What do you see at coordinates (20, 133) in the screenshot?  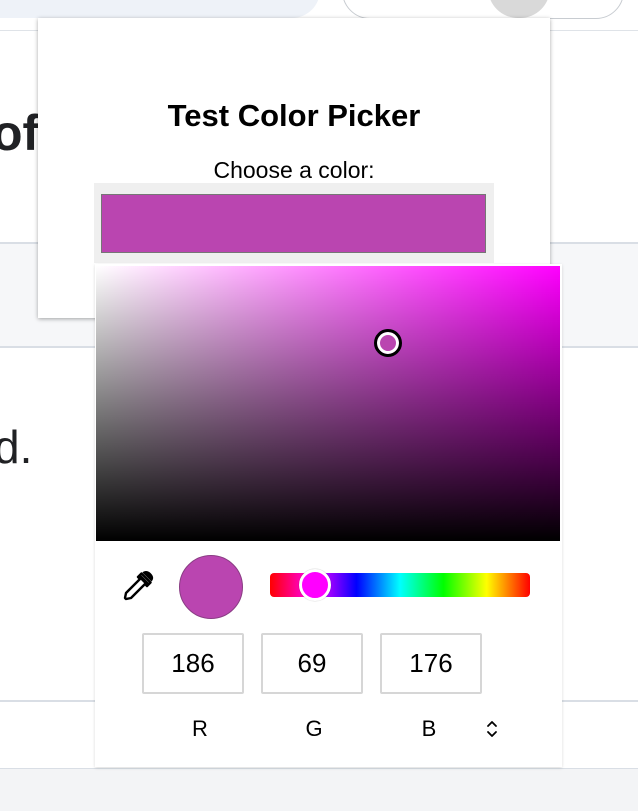 I see `background-heading-fragment: of` at bounding box center [20, 133].